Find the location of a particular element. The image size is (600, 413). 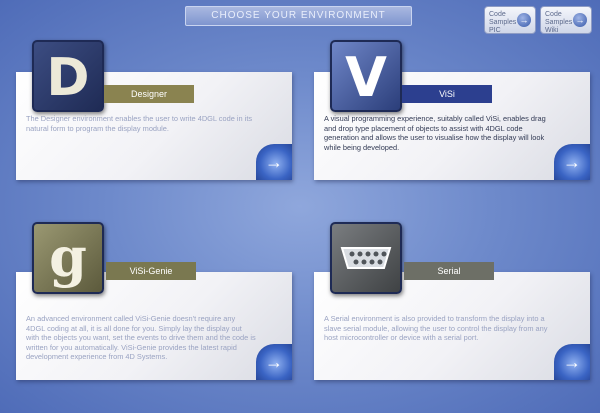

visi-genie-go-button: → is located at coordinates (274, 362).